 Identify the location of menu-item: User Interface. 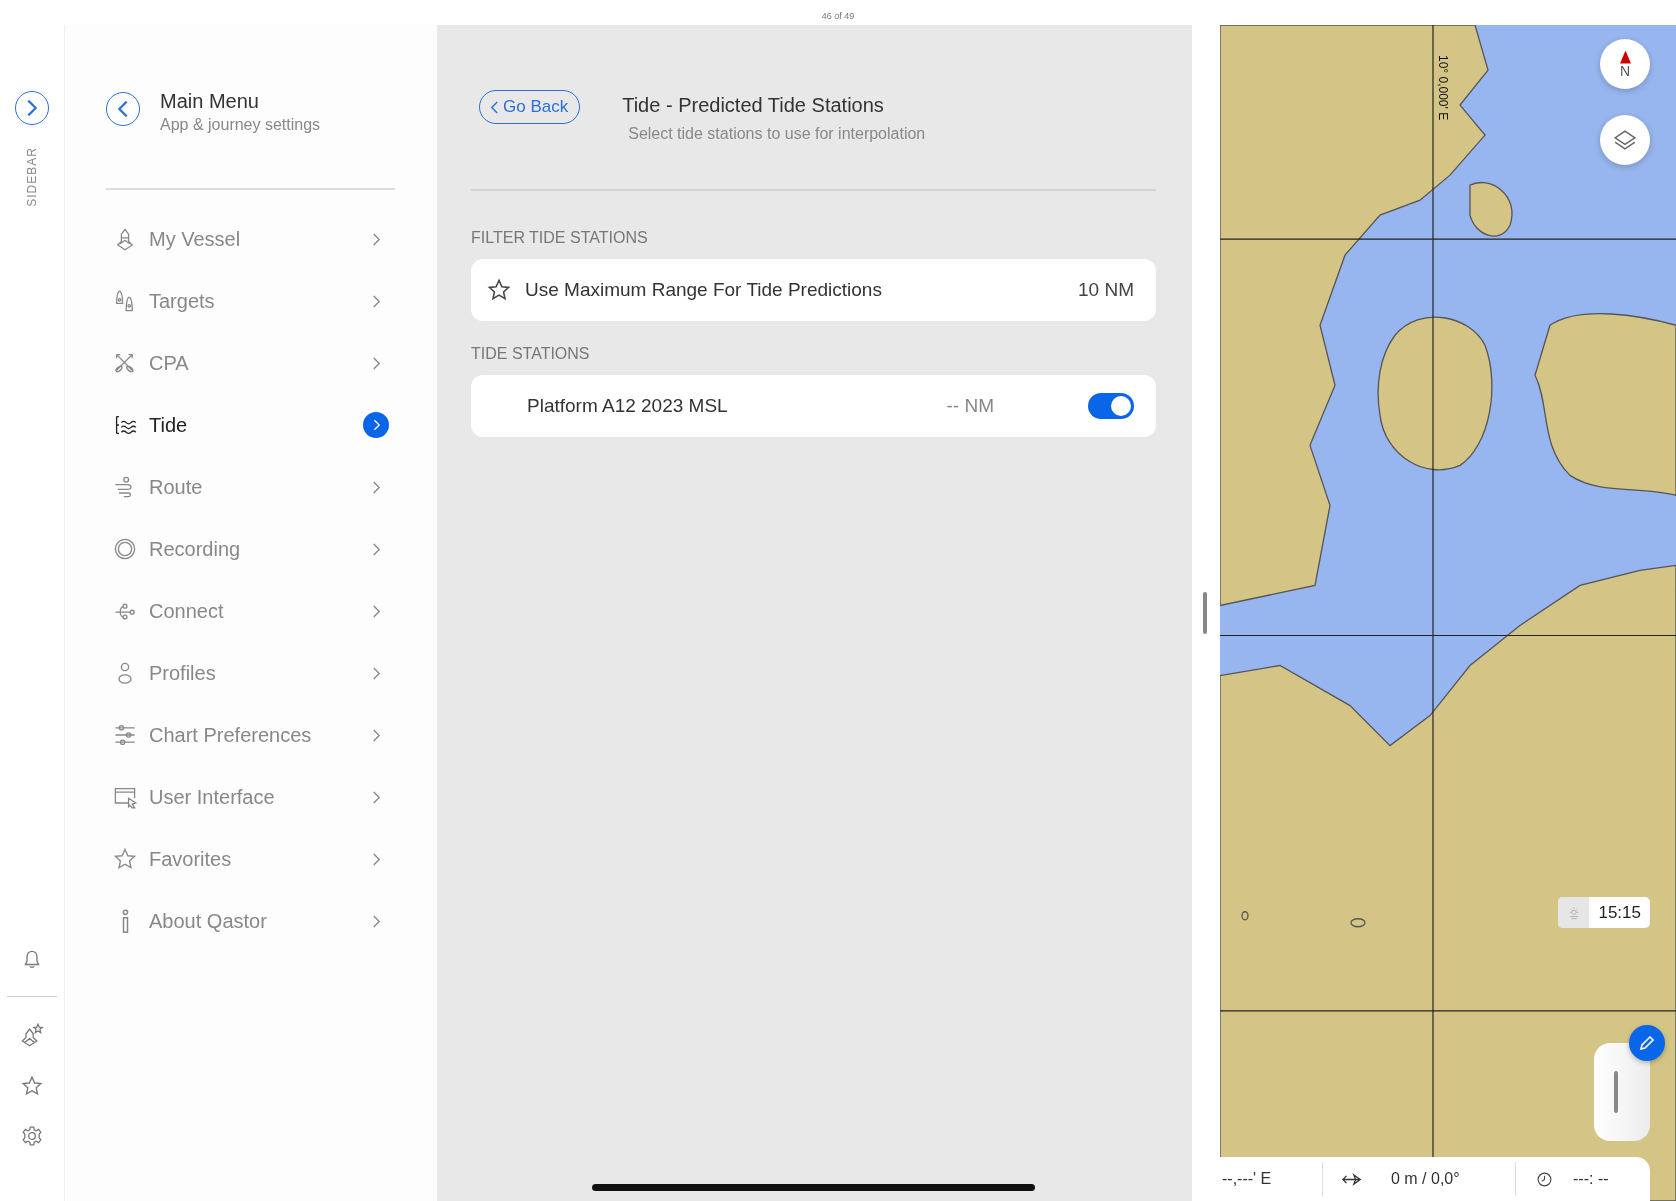
(250, 797).